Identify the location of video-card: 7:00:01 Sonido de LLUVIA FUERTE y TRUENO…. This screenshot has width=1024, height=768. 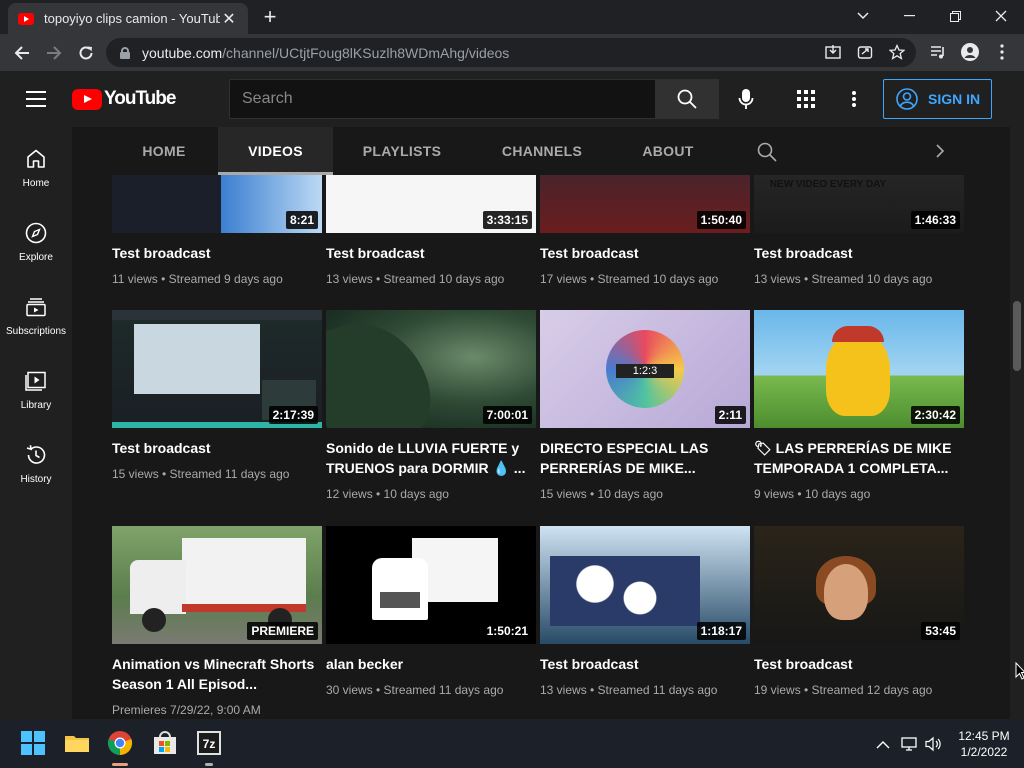
(431, 406).